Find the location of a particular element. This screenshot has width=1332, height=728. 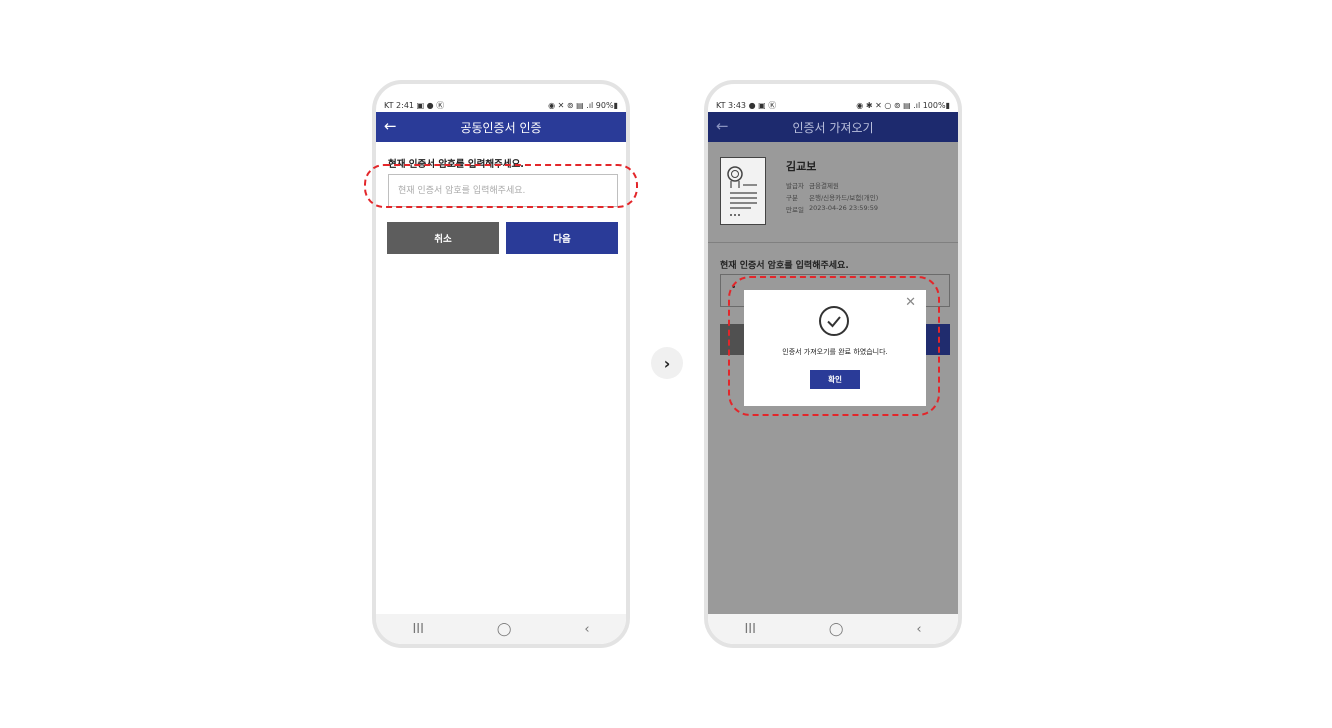

certificate-document-icon is located at coordinates (743, 191).